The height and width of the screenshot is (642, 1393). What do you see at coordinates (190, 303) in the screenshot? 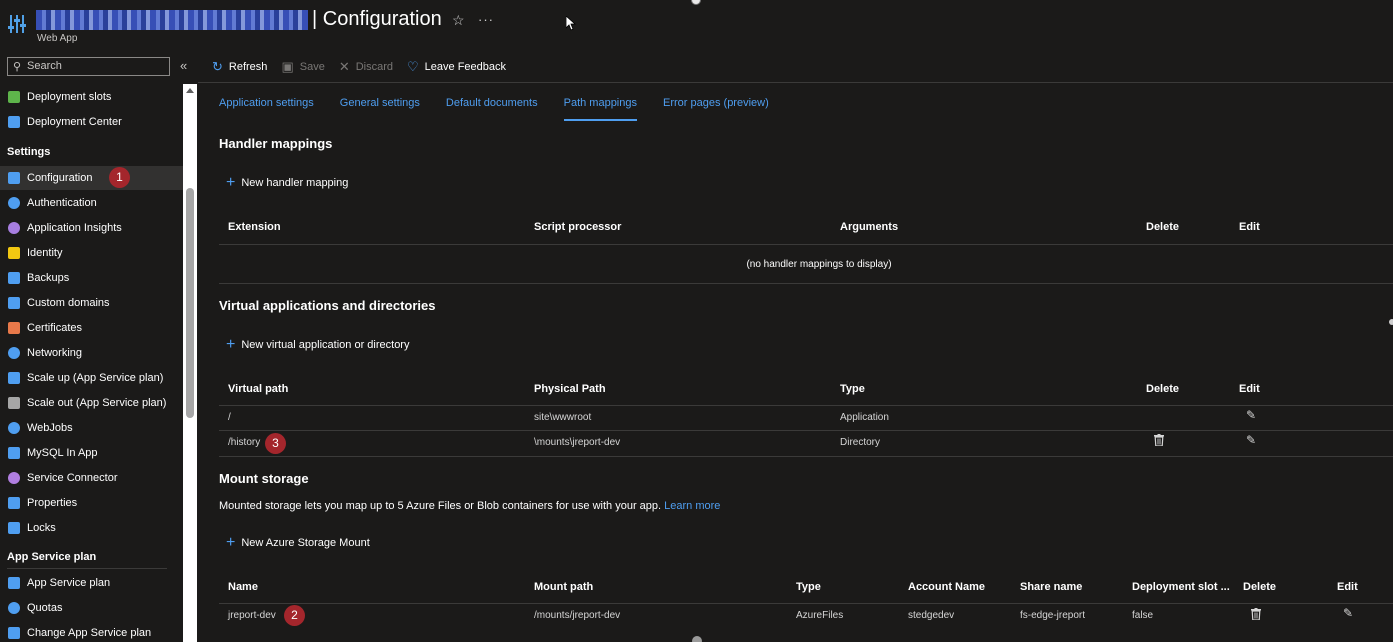
I see `scroll-thumb` at bounding box center [190, 303].